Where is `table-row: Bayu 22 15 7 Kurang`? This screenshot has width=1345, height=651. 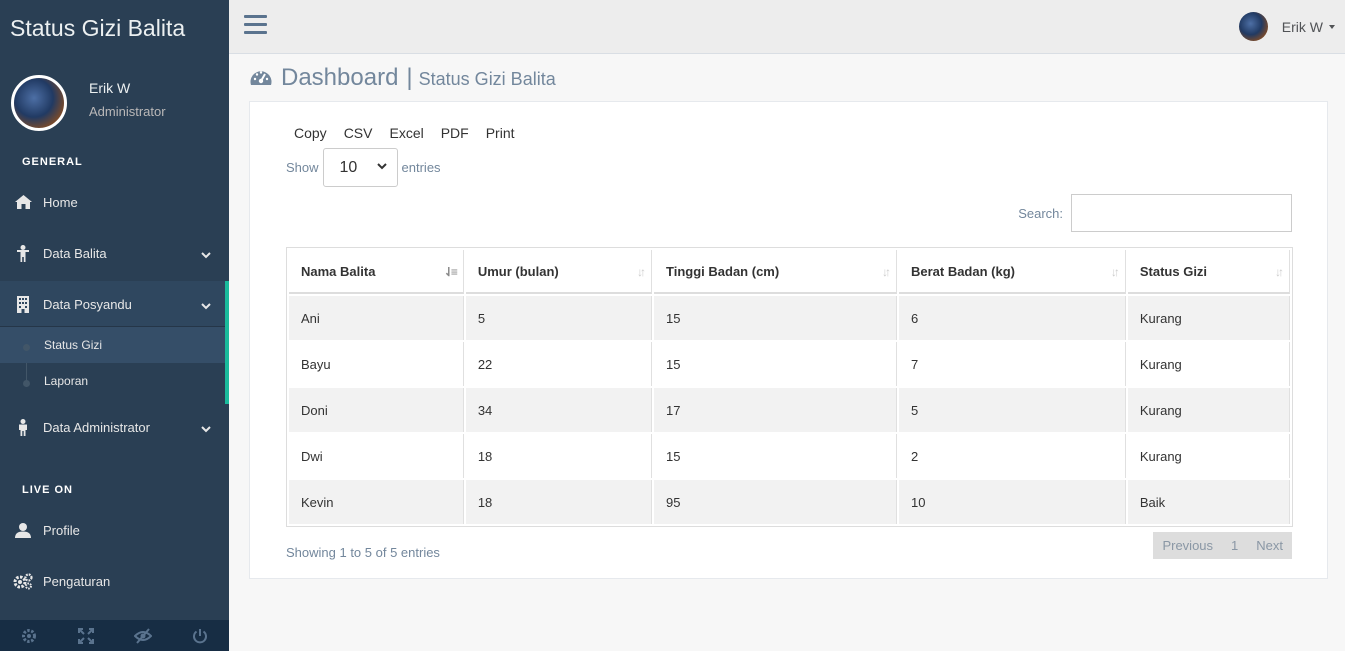 table-row: Bayu 22 15 7 Kurang is located at coordinates (789, 364).